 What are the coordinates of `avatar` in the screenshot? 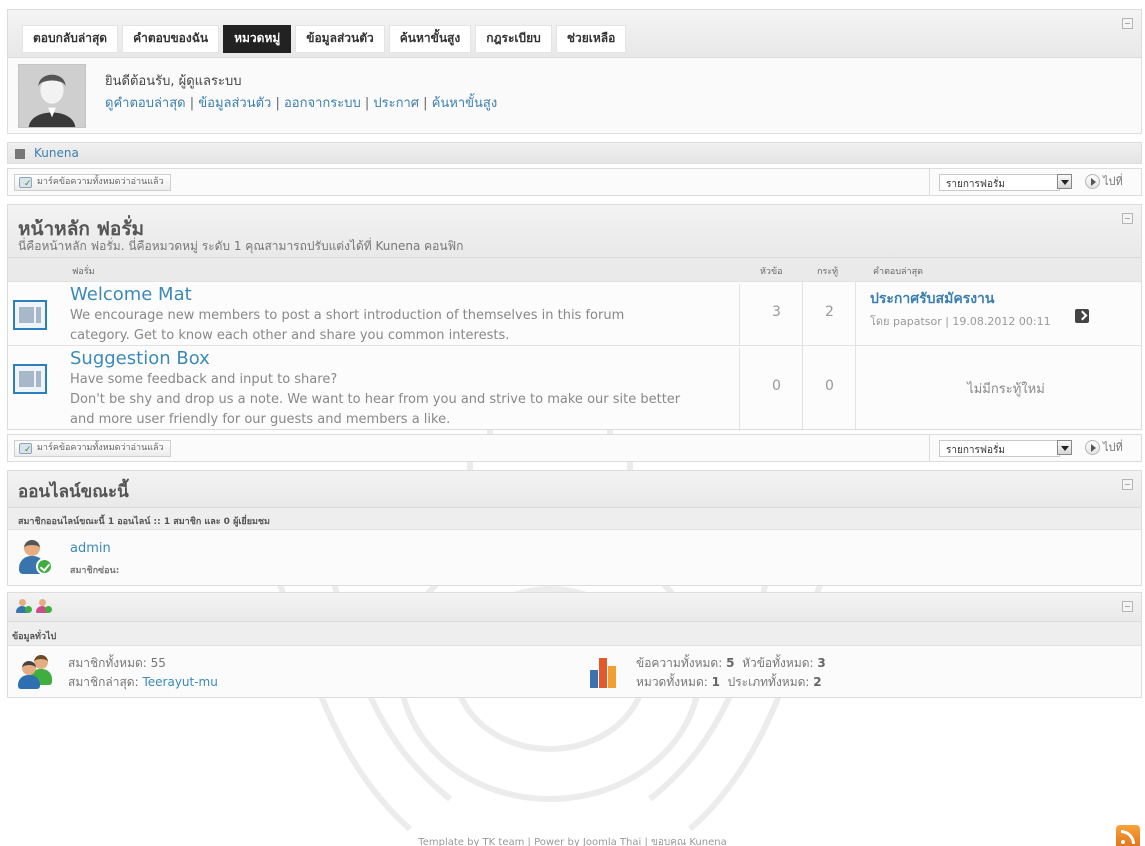 It's located at (52, 96).